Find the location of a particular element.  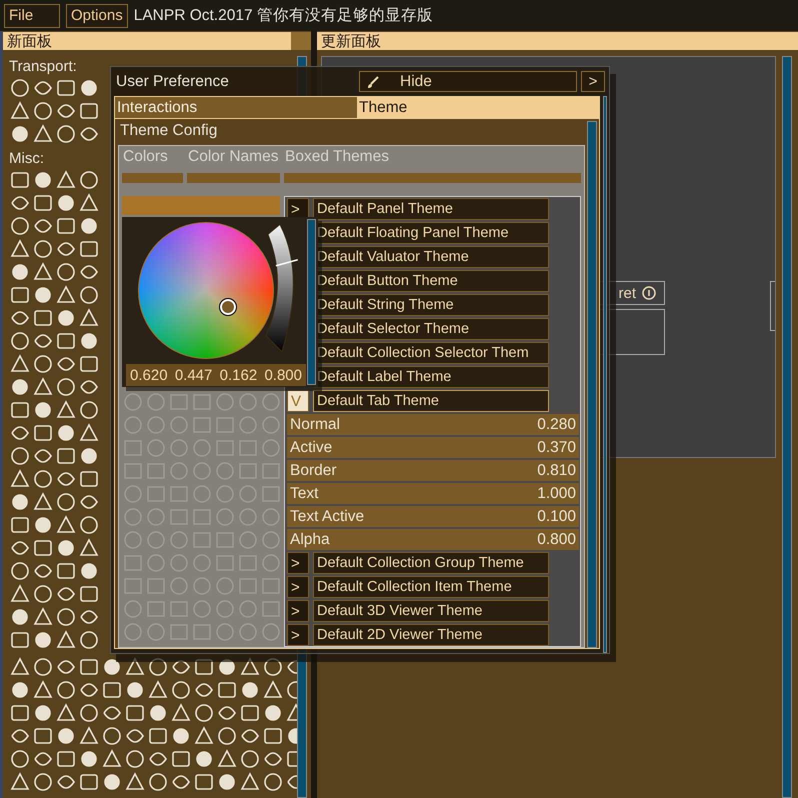

panel-title: 更新面板 is located at coordinates (350, 41).